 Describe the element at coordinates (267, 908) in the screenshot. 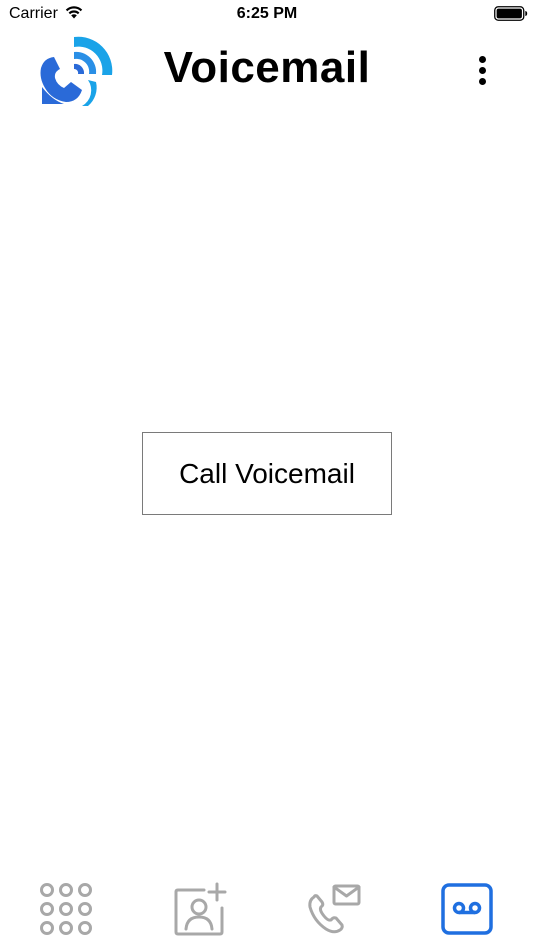

I see `tab-bar` at that location.